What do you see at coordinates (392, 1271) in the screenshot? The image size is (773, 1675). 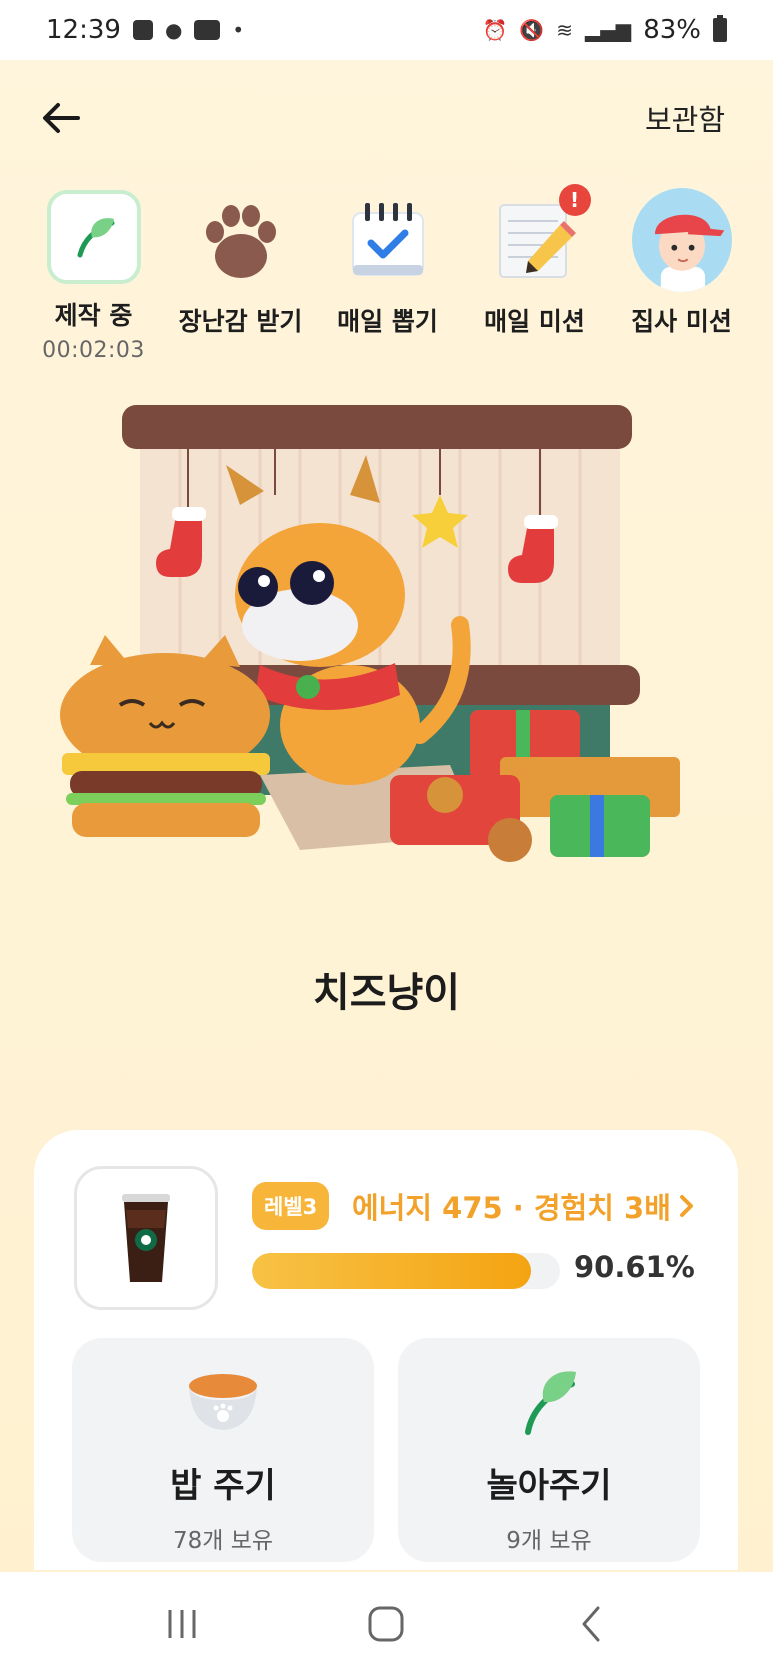 I see `exp-progress-fill` at bounding box center [392, 1271].